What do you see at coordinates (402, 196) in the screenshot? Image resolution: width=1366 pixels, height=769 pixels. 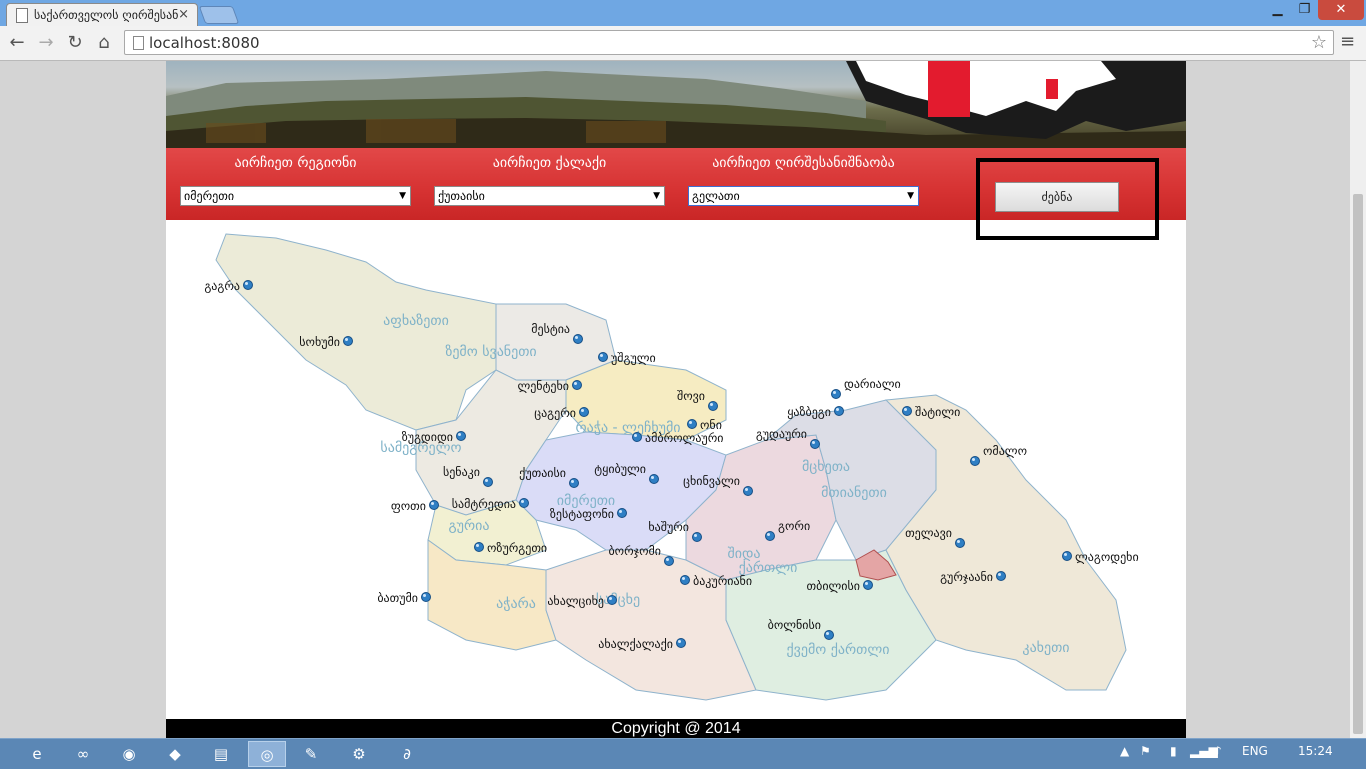 I see `chevron-down-icon: ▼` at bounding box center [402, 196].